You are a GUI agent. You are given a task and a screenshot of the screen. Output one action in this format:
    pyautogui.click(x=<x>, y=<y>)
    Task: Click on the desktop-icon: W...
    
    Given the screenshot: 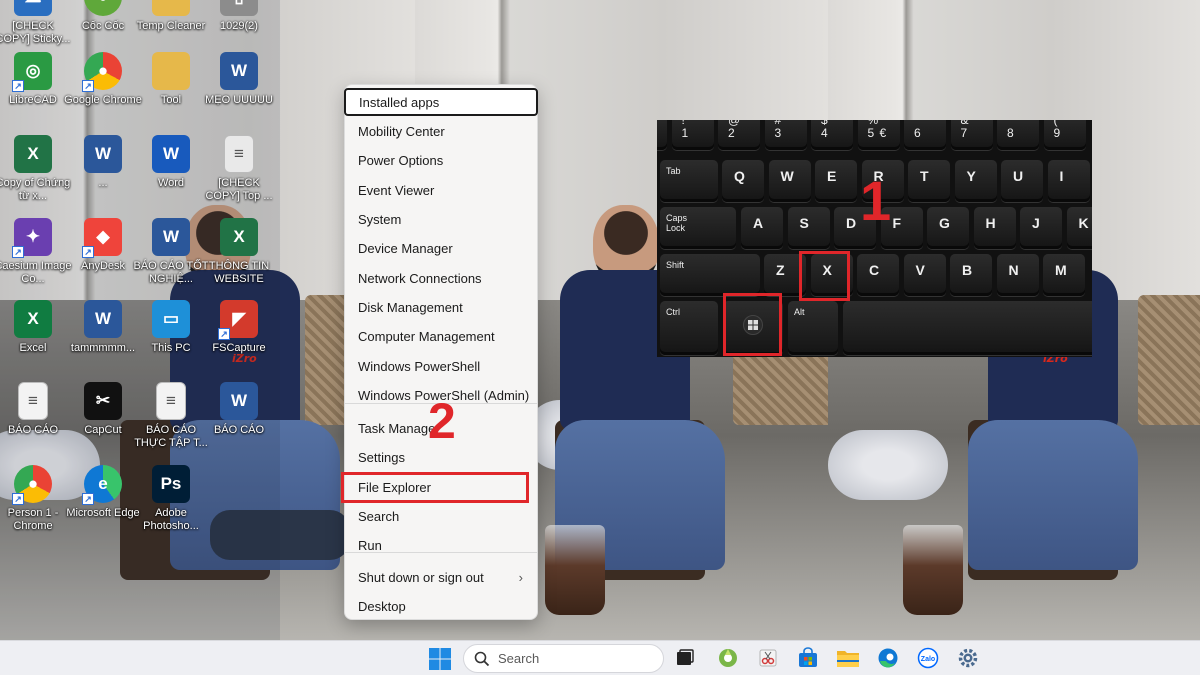 What is the action you would take?
    pyautogui.click(x=103, y=175)
    